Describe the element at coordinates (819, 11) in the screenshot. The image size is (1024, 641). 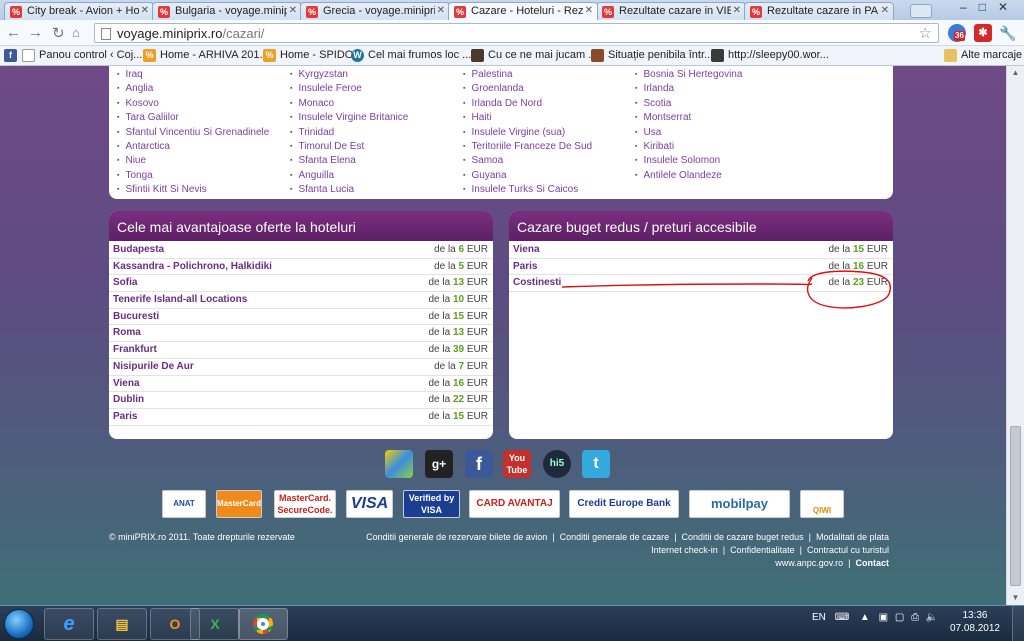
I see `tab-paris: % Rezultate cazare in PARIS ✕` at that location.